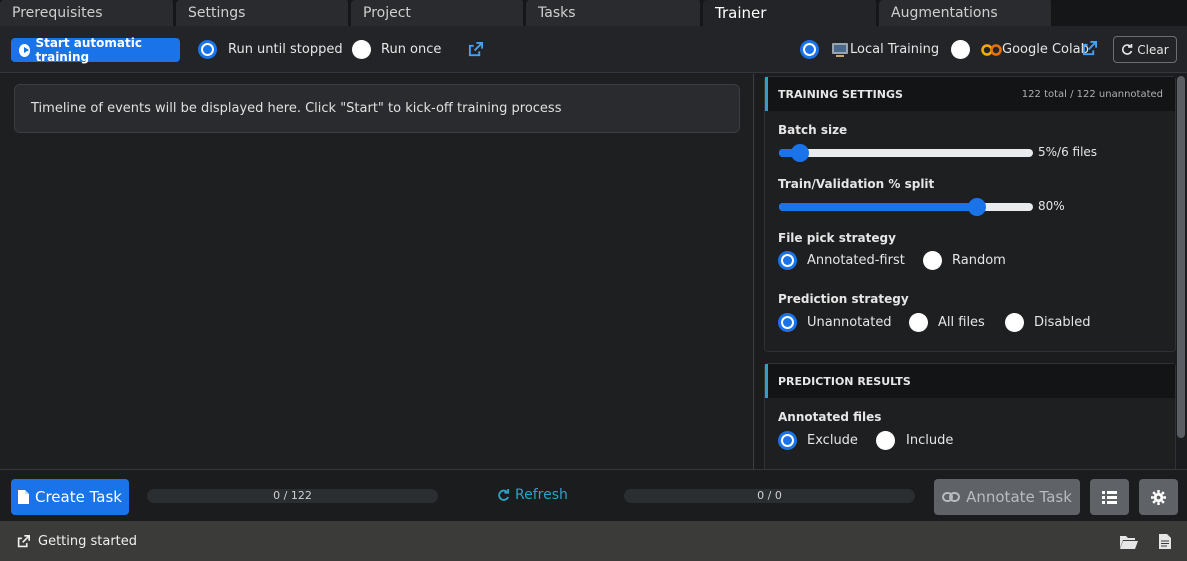 This screenshot has width=1187, height=561. What do you see at coordinates (88, 541) in the screenshot?
I see `getting-started-label: Getting started` at bounding box center [88, 541].